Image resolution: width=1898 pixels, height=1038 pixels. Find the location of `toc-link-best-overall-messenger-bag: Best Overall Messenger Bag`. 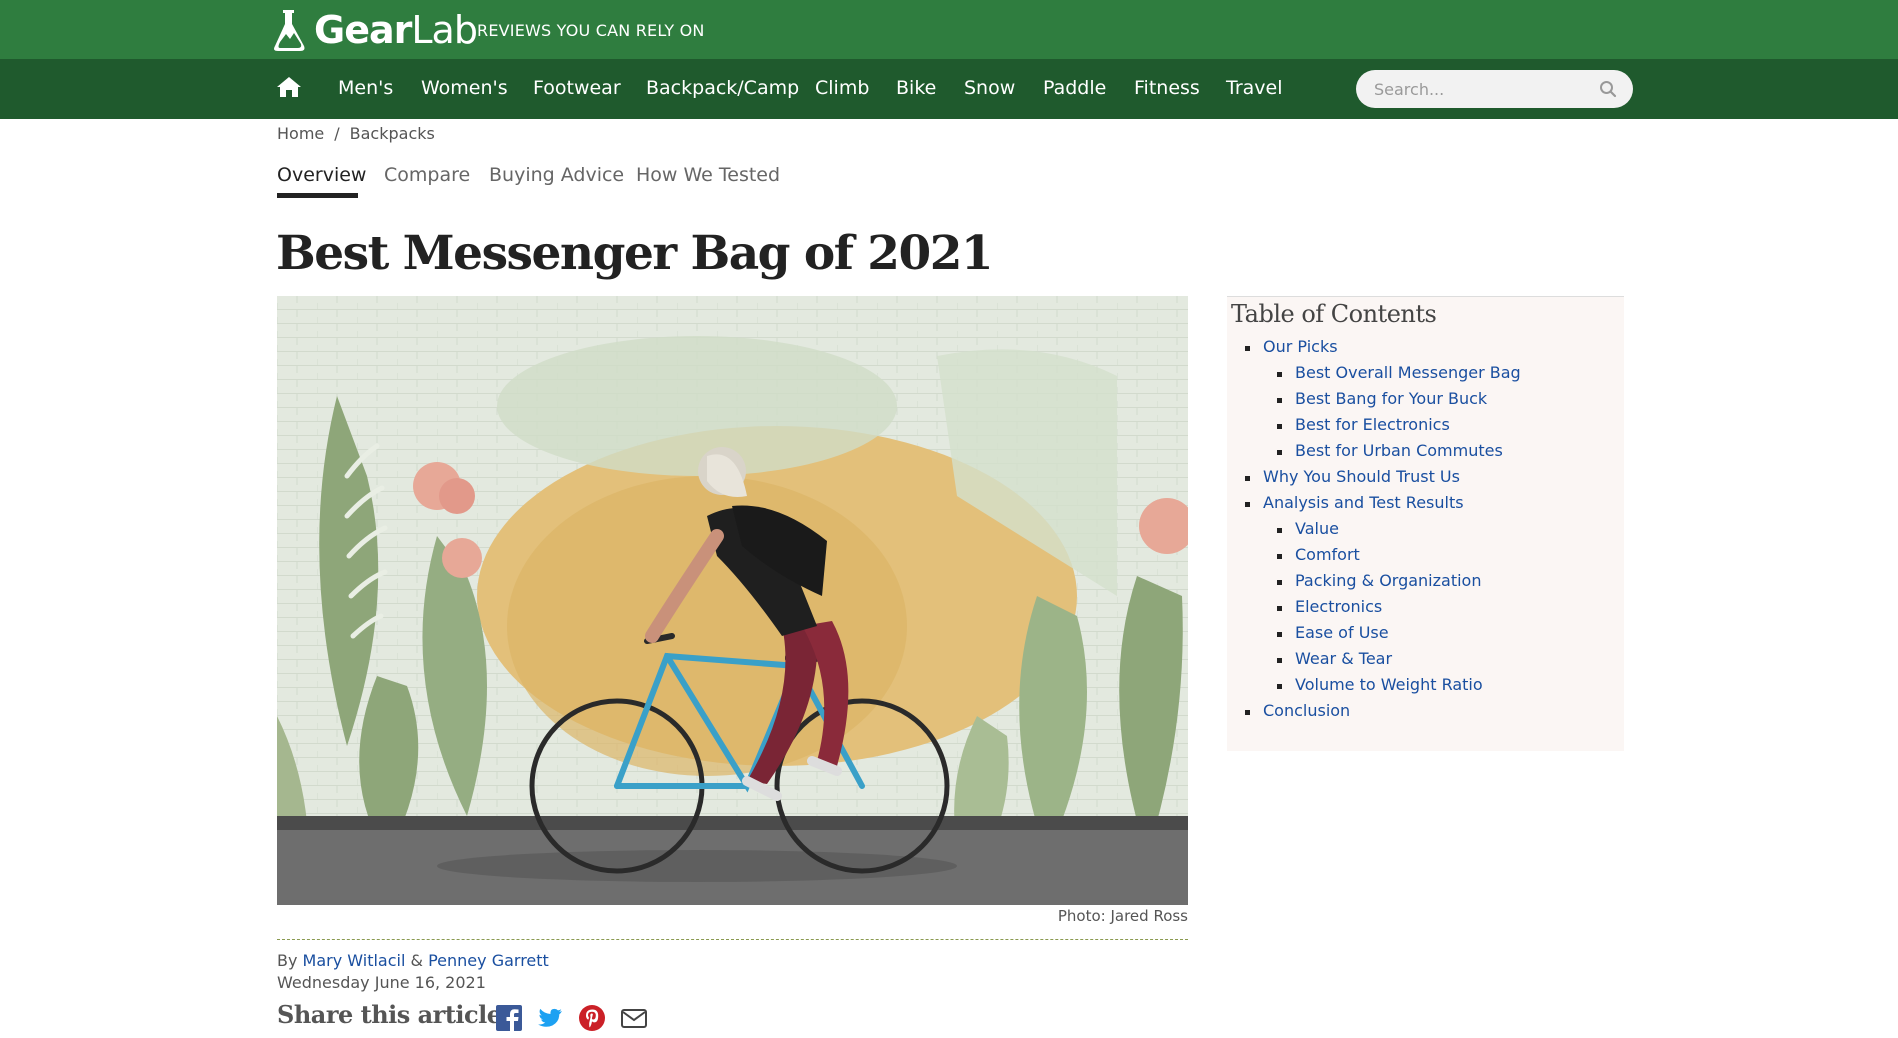

toc-link-best-overall-messenger-bag: Best Overall Messenger Bag is located at coordinates (1425, 376).